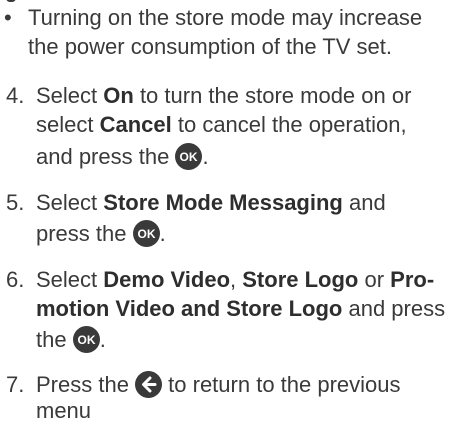  What do you see at coordinates (122, 156) in the screenshot?
I see `step-4-line-3: and press the OK.` at bounding box center [122, 156].